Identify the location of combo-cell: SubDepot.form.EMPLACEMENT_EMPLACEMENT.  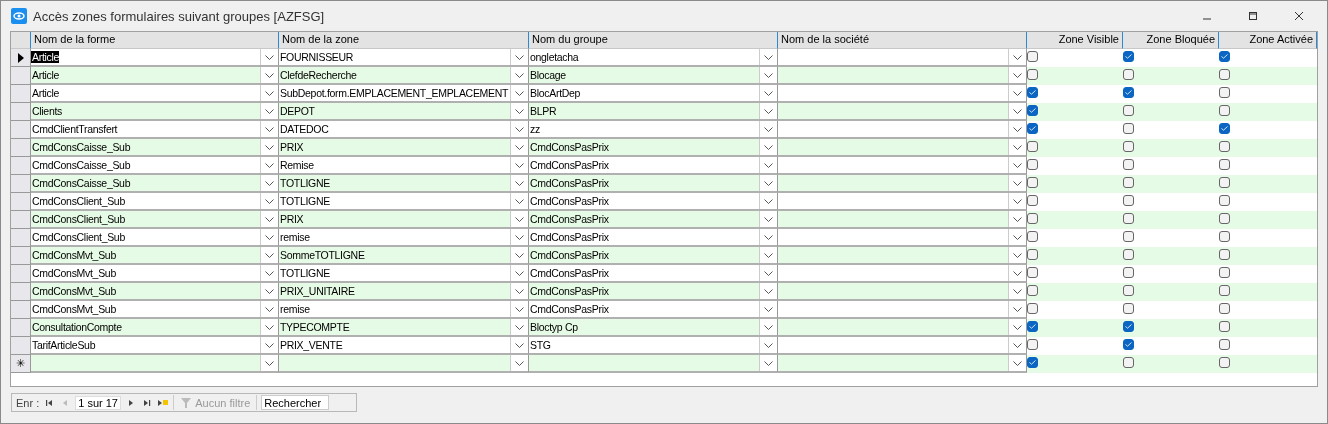
(394, 93).